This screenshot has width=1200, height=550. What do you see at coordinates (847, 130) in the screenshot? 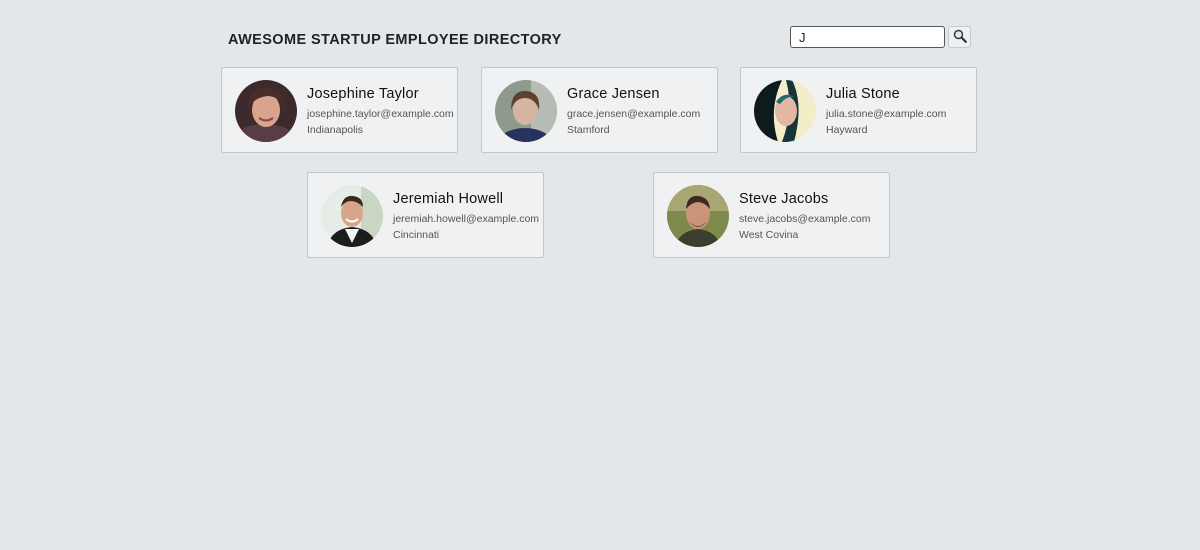
I see `employee-location: Hayward` at bounding box center [847, 130].